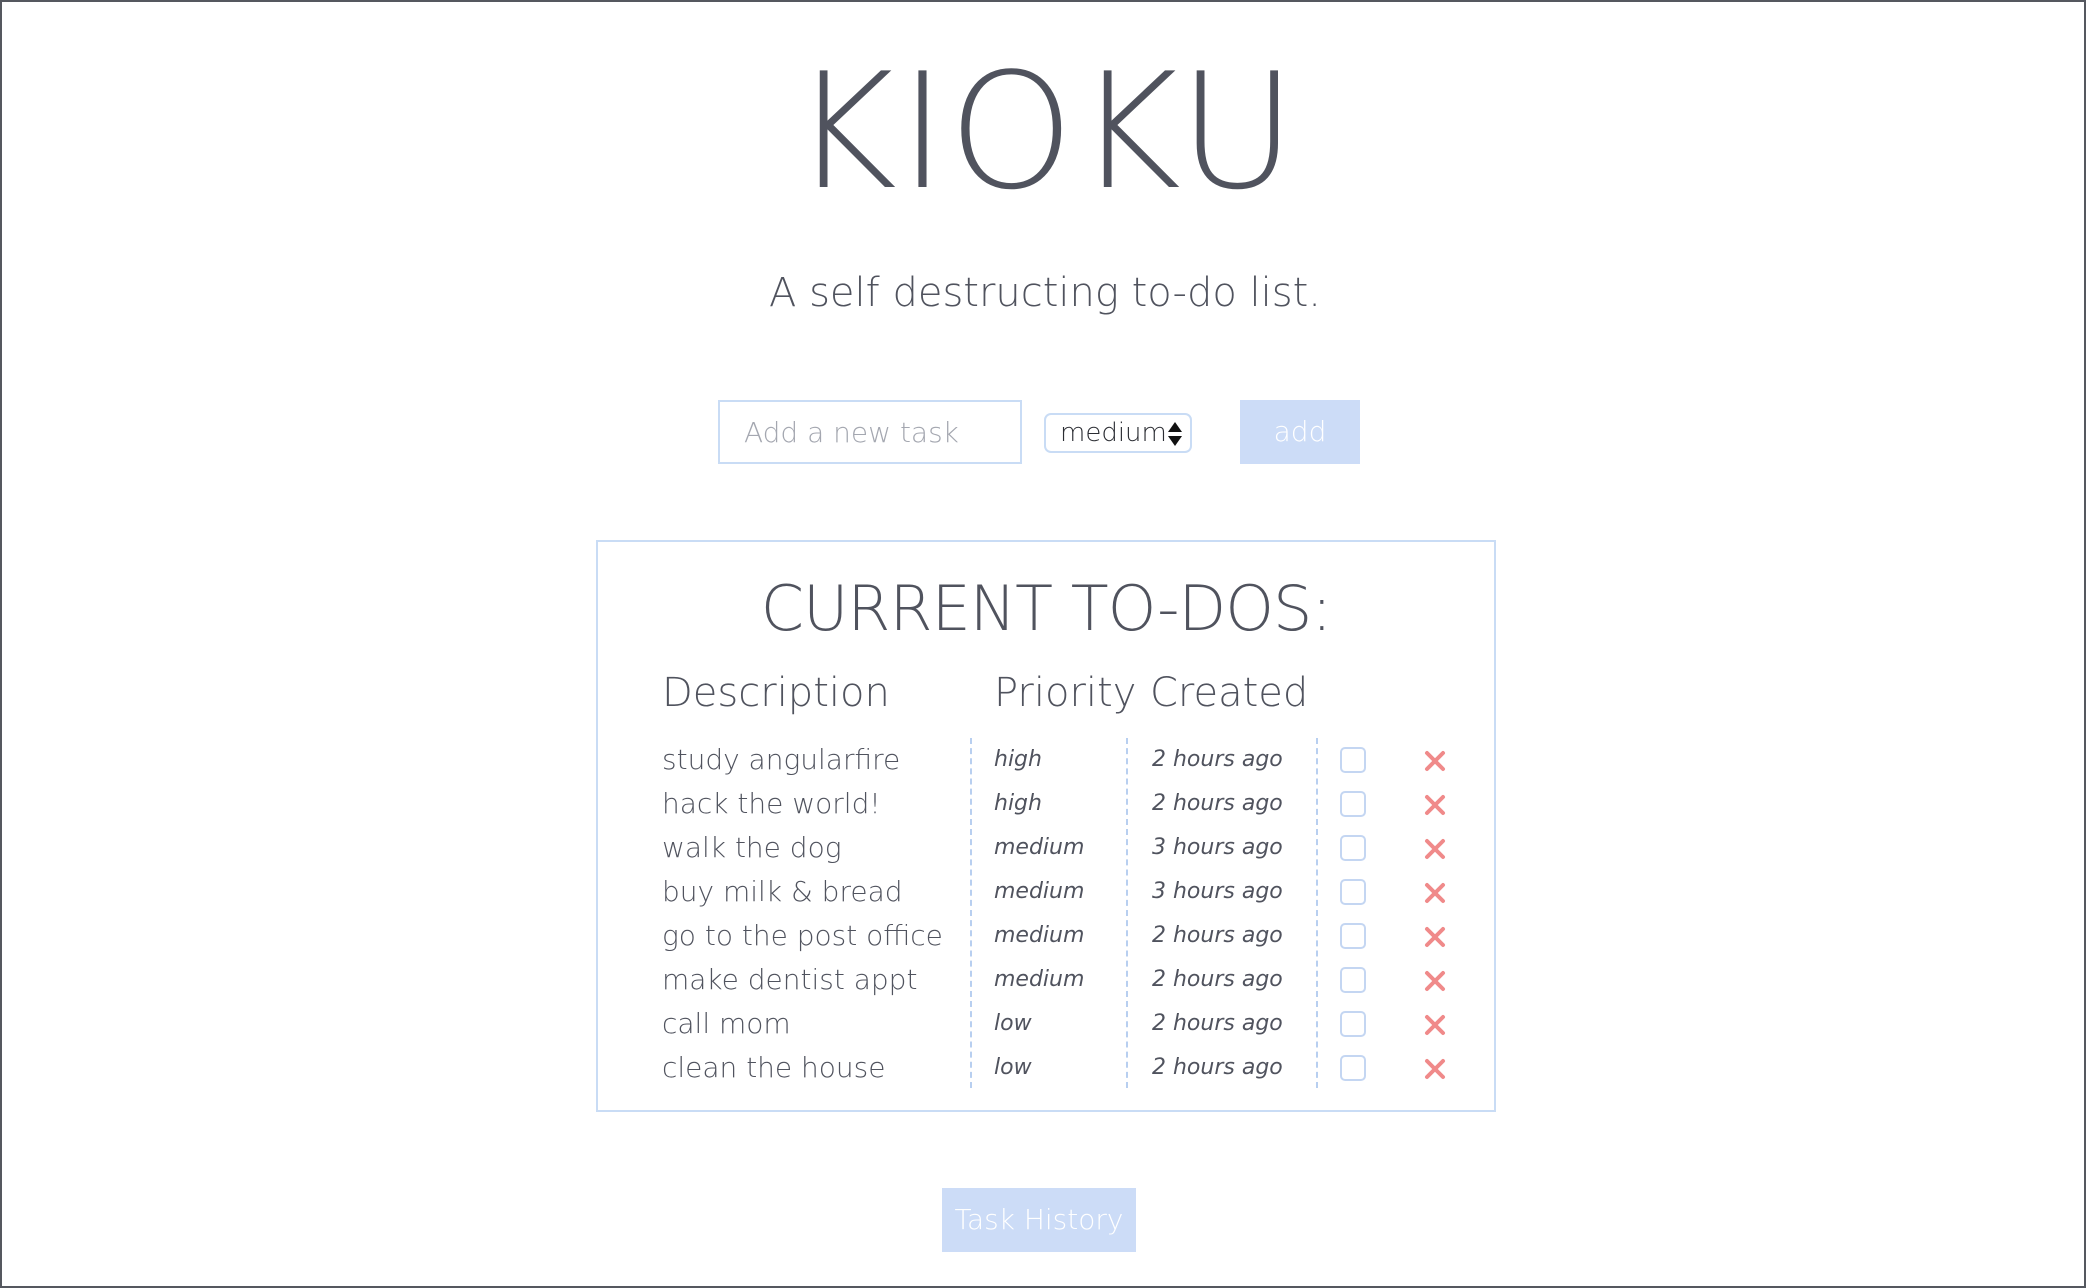 This screenshot has width=2086, height=1288. What do you see at coordinates (1300, 432) in the screenshot?
I see `add-button: add` at bounding box center [1300, 432].